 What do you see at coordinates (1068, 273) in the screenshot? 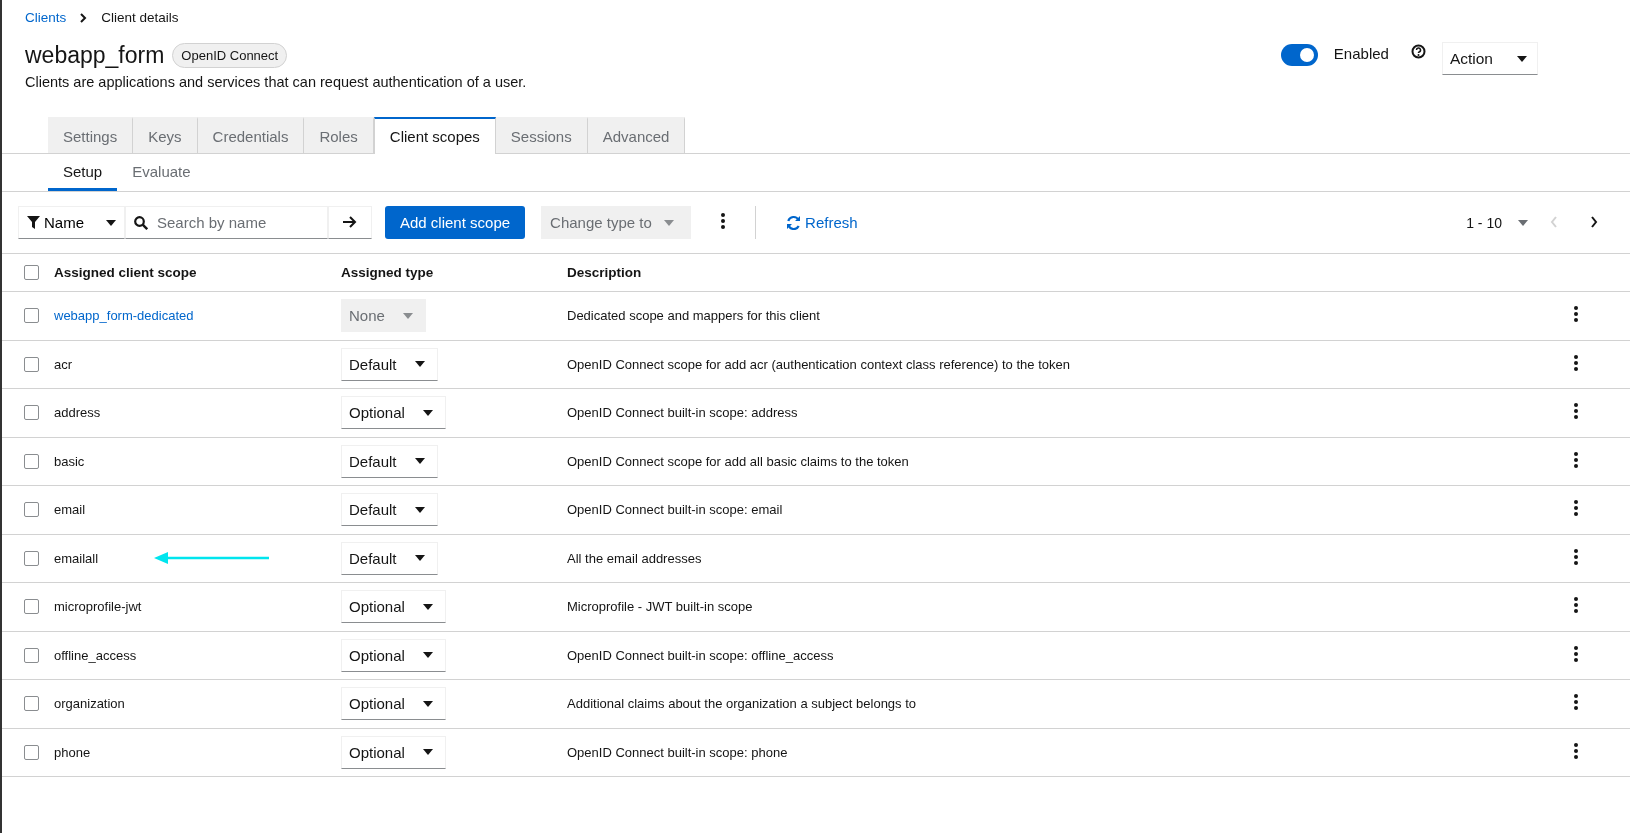
I see `column-header: Description` at bounding box center [1068, 273].